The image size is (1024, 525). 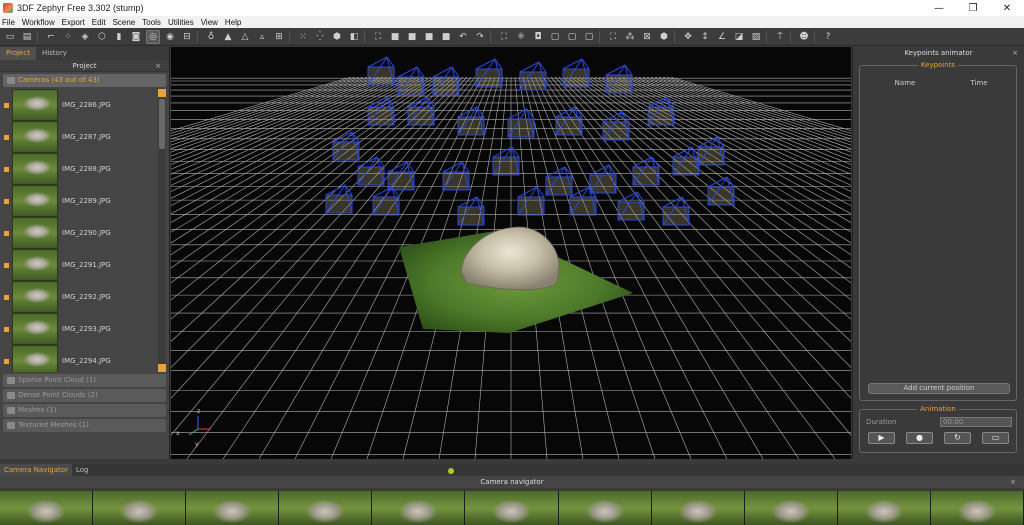 What do you see at coordinates (84, 297) in the screenshot?
I see `list-item: IMG_2292.JPG` at bounding box center [84, 297].